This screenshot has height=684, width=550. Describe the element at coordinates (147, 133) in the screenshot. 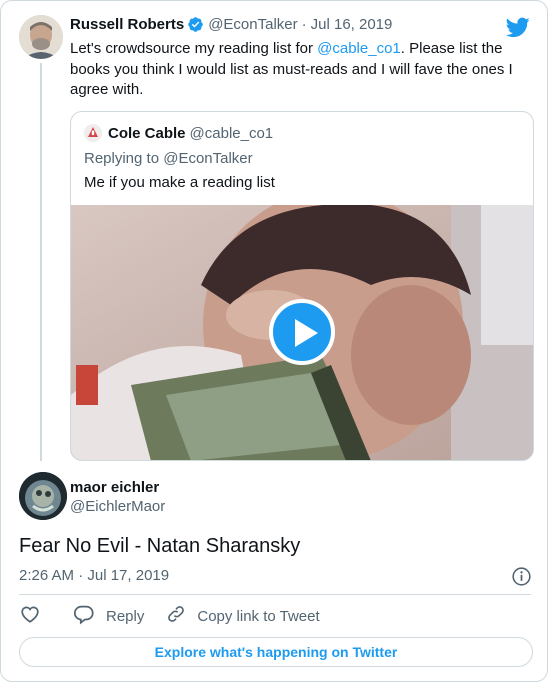

I see `quoted-author-name: Cole Cable` at that location.